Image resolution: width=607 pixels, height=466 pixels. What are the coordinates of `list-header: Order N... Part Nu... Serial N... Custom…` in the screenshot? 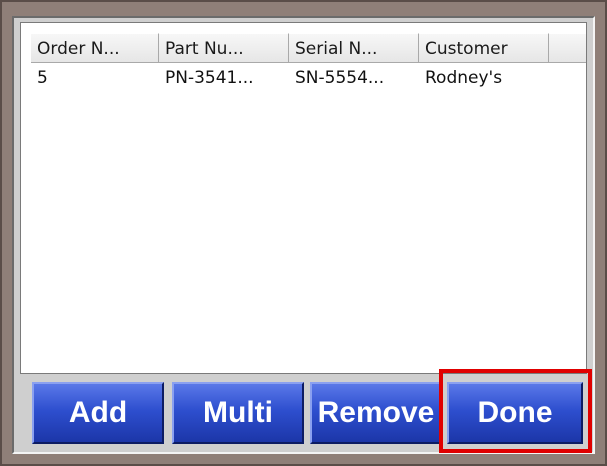 It's located at (308, 48).